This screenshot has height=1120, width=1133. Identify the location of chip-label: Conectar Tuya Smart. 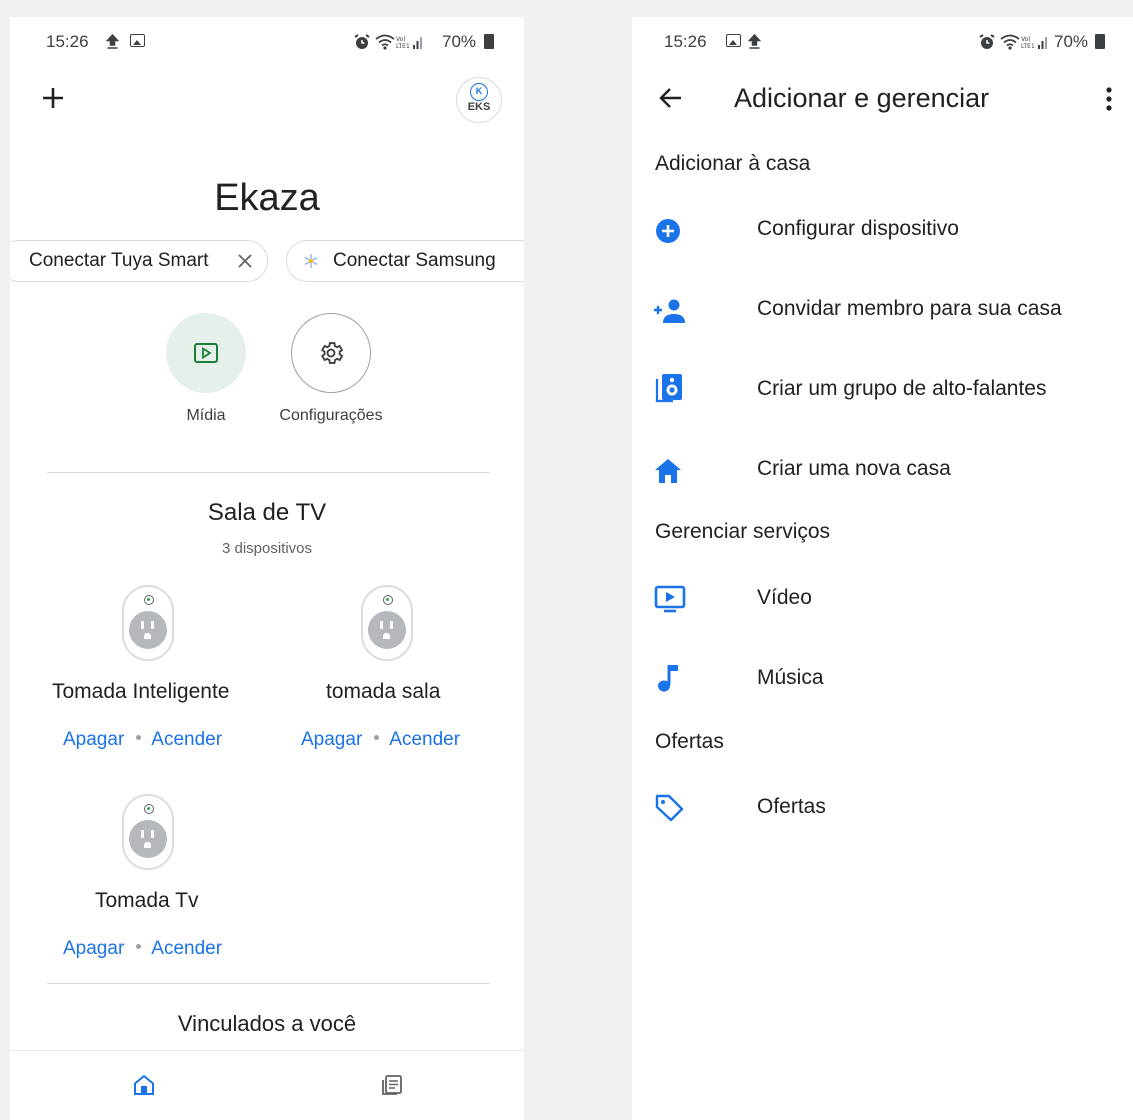
(119, 260).